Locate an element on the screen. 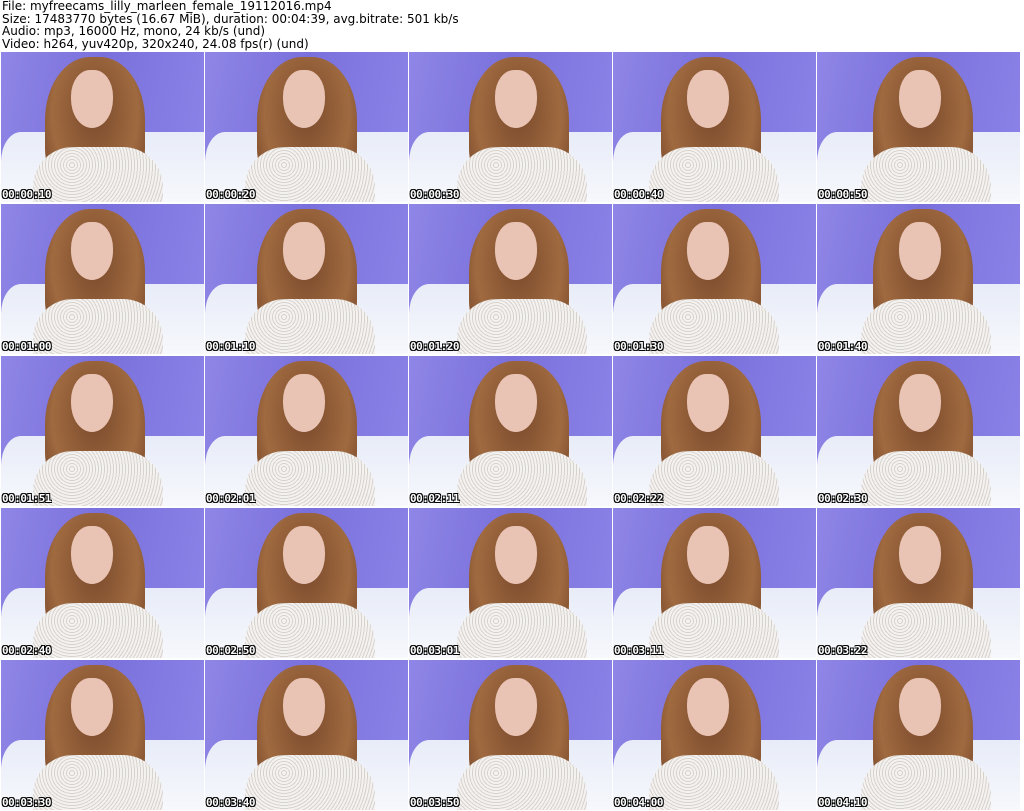  timestamp: 00:00:50 is located at coordinates (842, 194).